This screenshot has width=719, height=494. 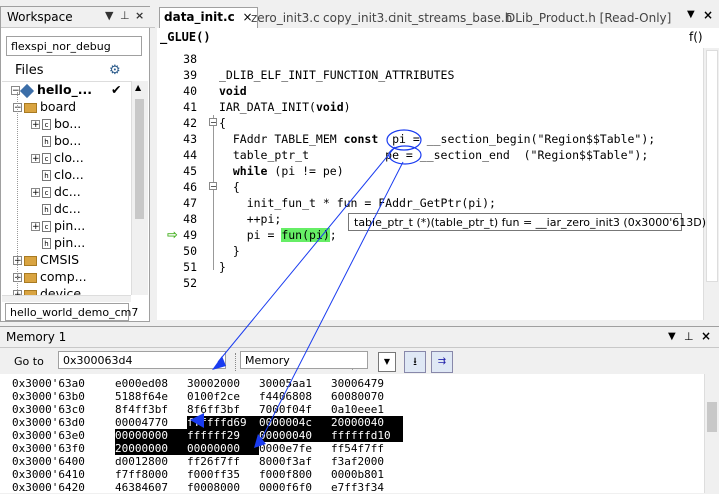 I want to click on tree-item: + CMSIS, so click(x=46, y=259).